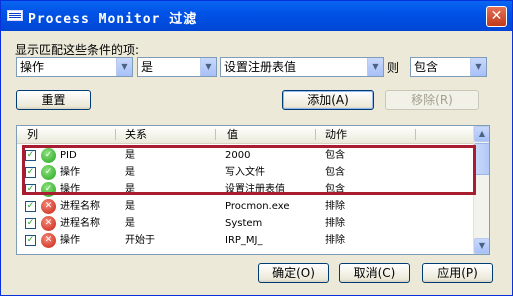  Describe the element at coordinates (177, 67) in the screenshot. I see `relation-select: 是 ▼` at that location.